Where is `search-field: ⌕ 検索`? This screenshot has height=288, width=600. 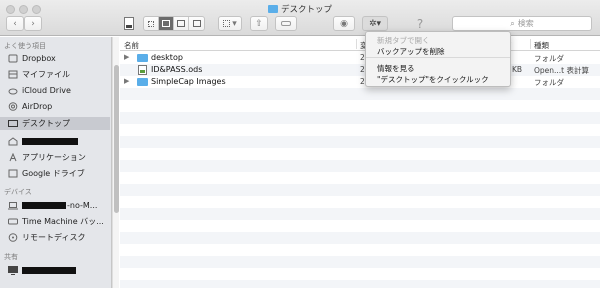
search-field: ⌕ 検索 is located at coordinates (522, 23).